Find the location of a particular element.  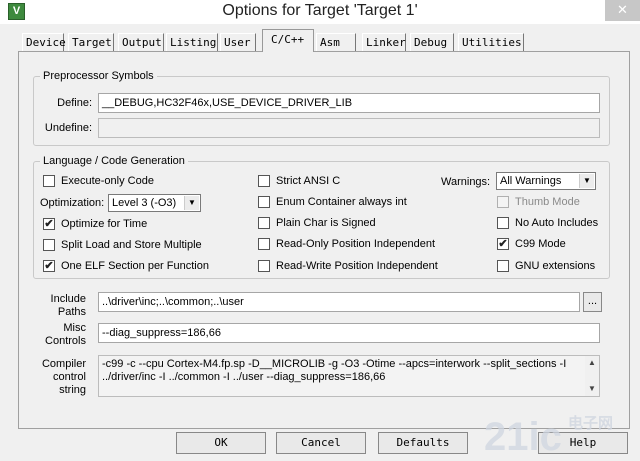

tab-device: Device is located at coordinates (44, 42).